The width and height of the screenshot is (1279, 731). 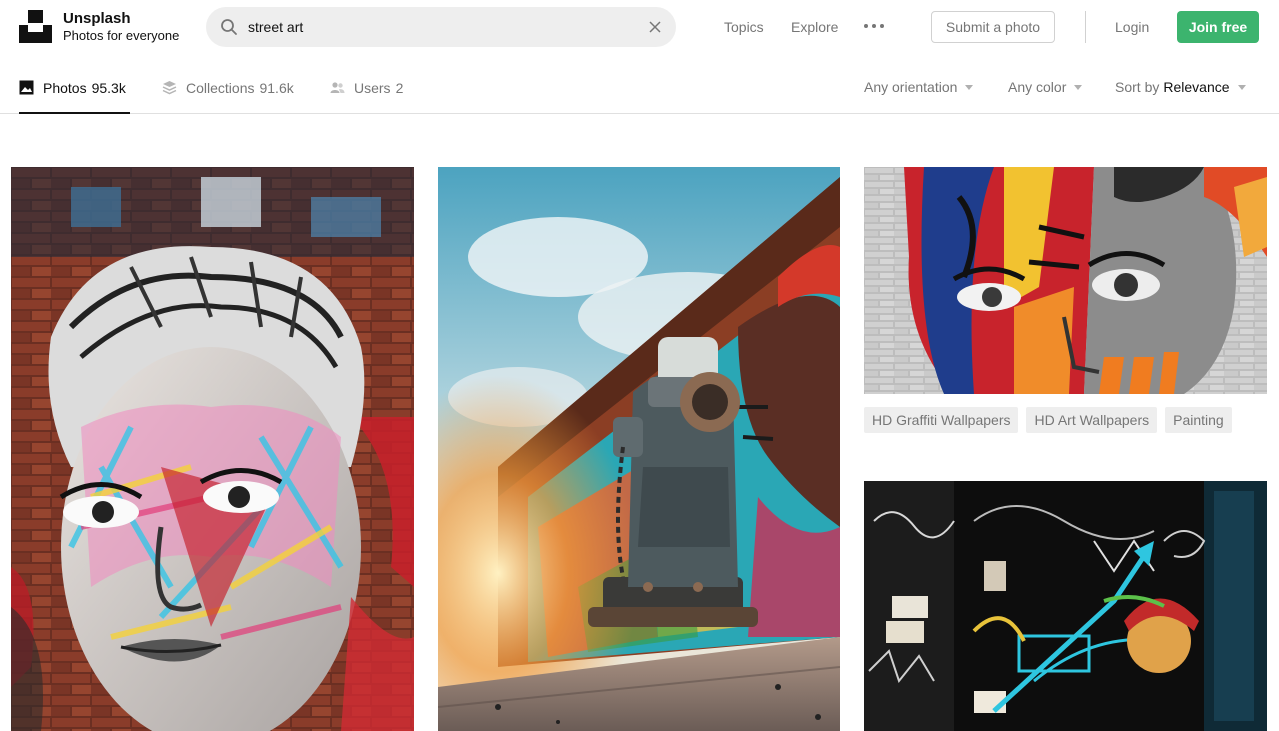 I want to click on login-link: Login, so click(x=1132, y=27).